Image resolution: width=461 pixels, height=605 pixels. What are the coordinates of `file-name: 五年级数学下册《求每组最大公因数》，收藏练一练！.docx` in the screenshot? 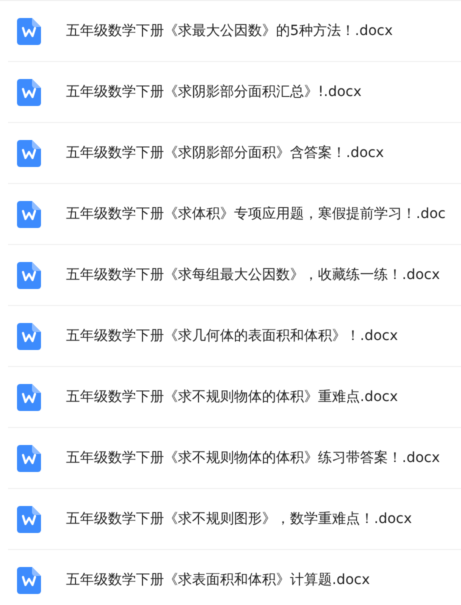 It's located at (253, 275).